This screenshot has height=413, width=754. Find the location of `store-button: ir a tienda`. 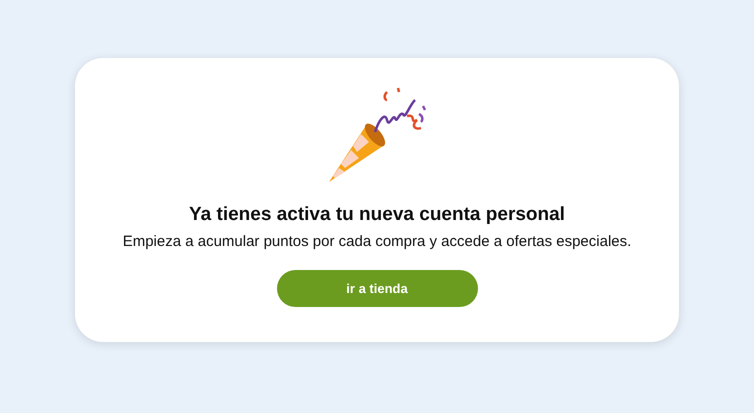

store-button: ir a tienda is located at coordinates (377, 289).